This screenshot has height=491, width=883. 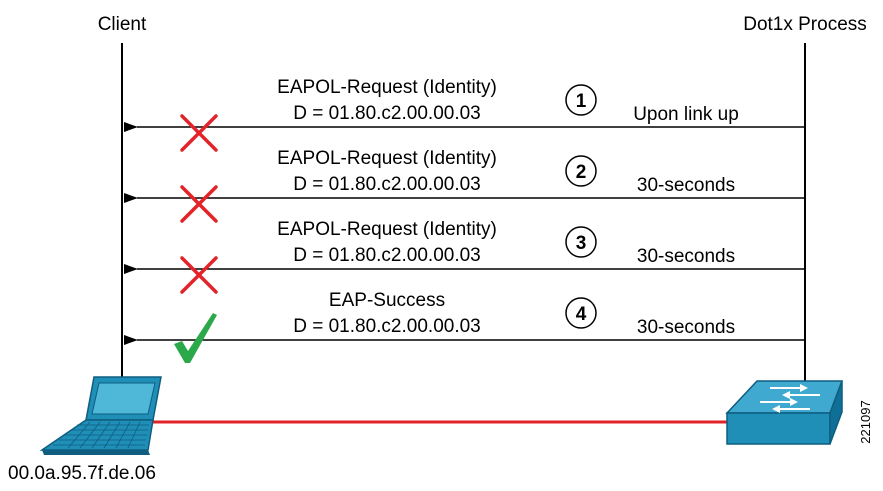 What do you see at coordinates (784, 412) in the screenshot?
I see `switch-icon` at bounding box center [784, 412].